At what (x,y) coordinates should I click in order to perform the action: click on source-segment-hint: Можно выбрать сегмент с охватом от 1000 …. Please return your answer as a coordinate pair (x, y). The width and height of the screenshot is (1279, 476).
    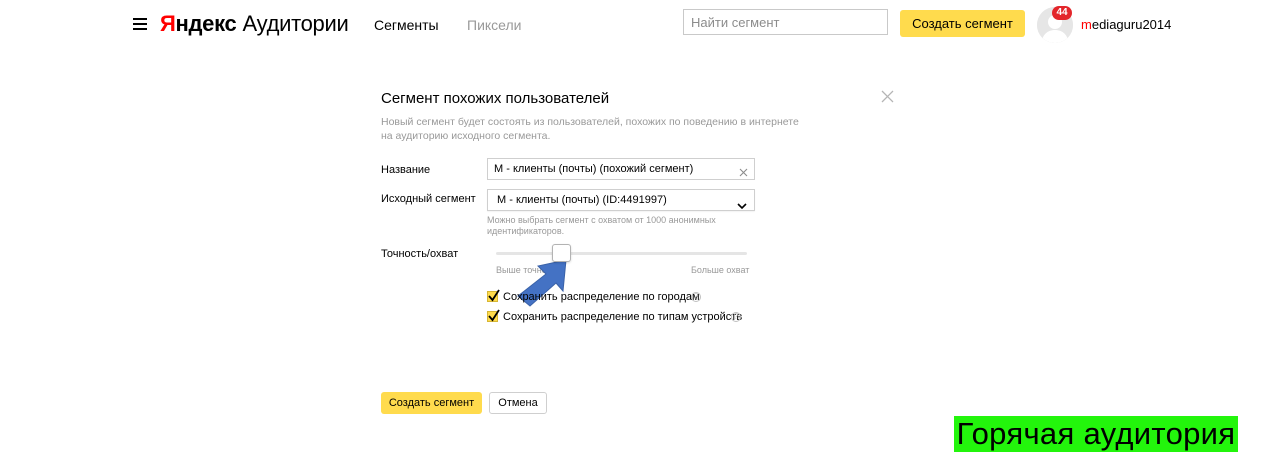
    Looking at the image, I should click on (601, 225).